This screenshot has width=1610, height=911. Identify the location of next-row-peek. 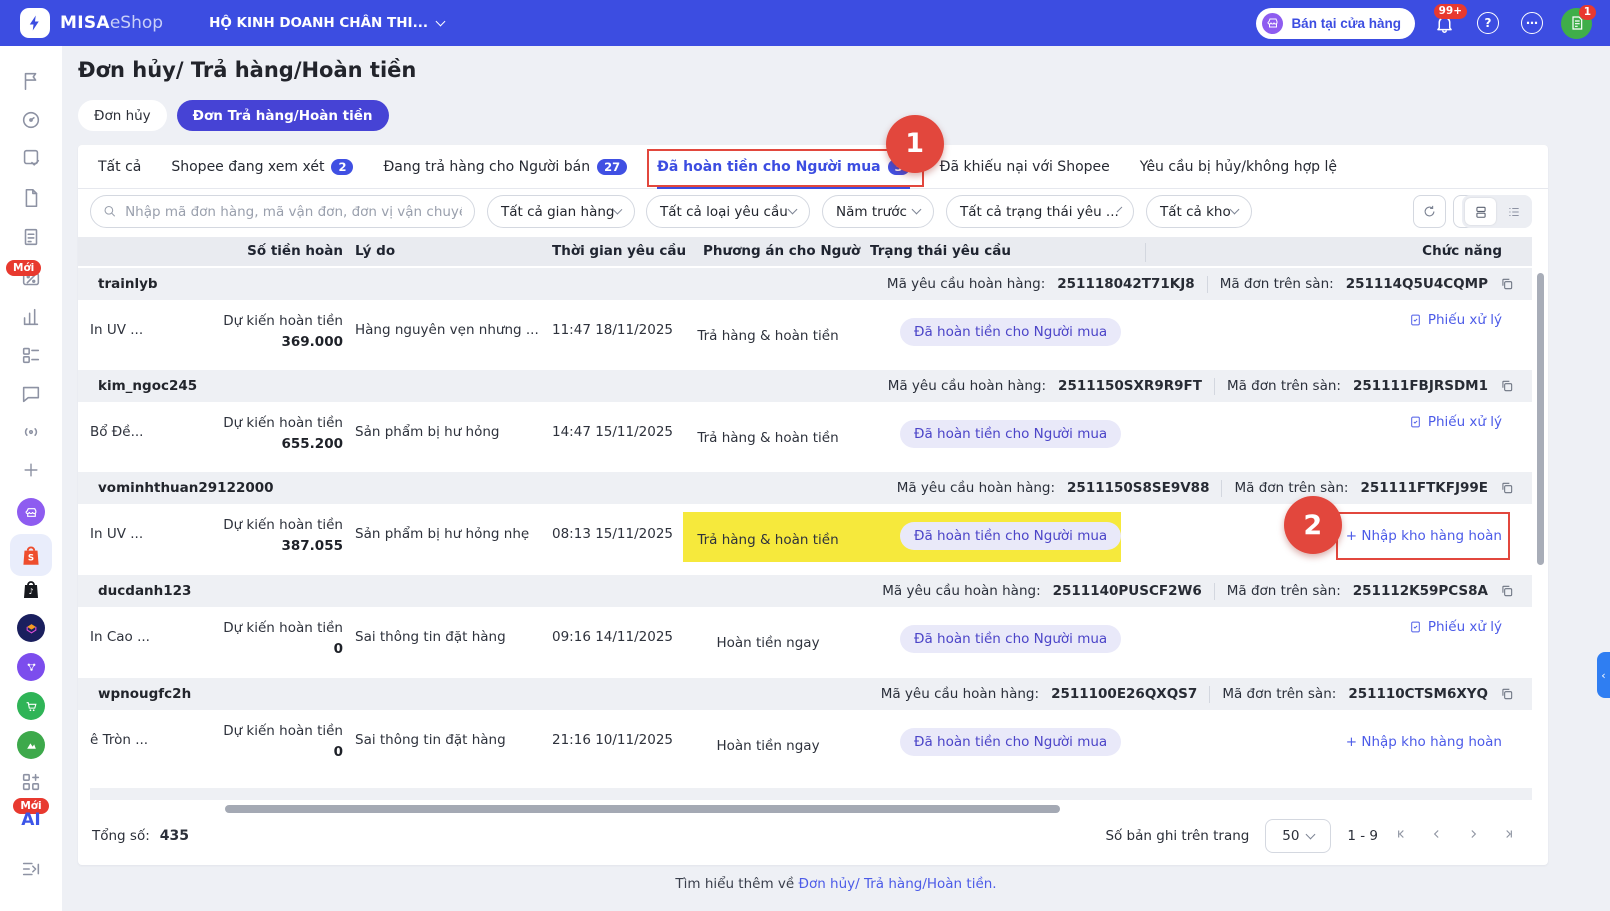
(811, 794).